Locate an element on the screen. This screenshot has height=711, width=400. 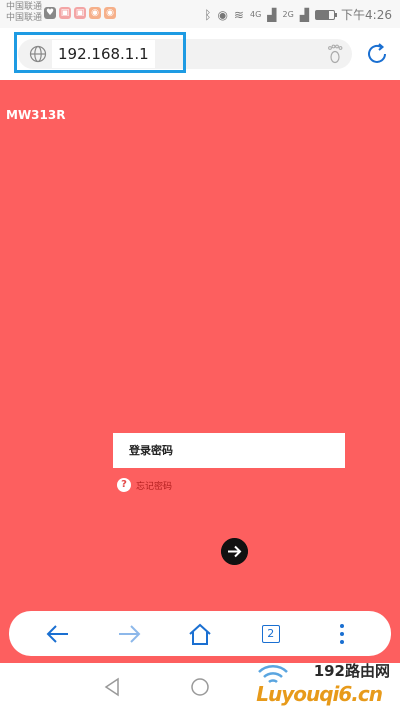
notification-icons: ♥ ▣ ▣ ◉ ◉ is located at coordinates (80, 13).